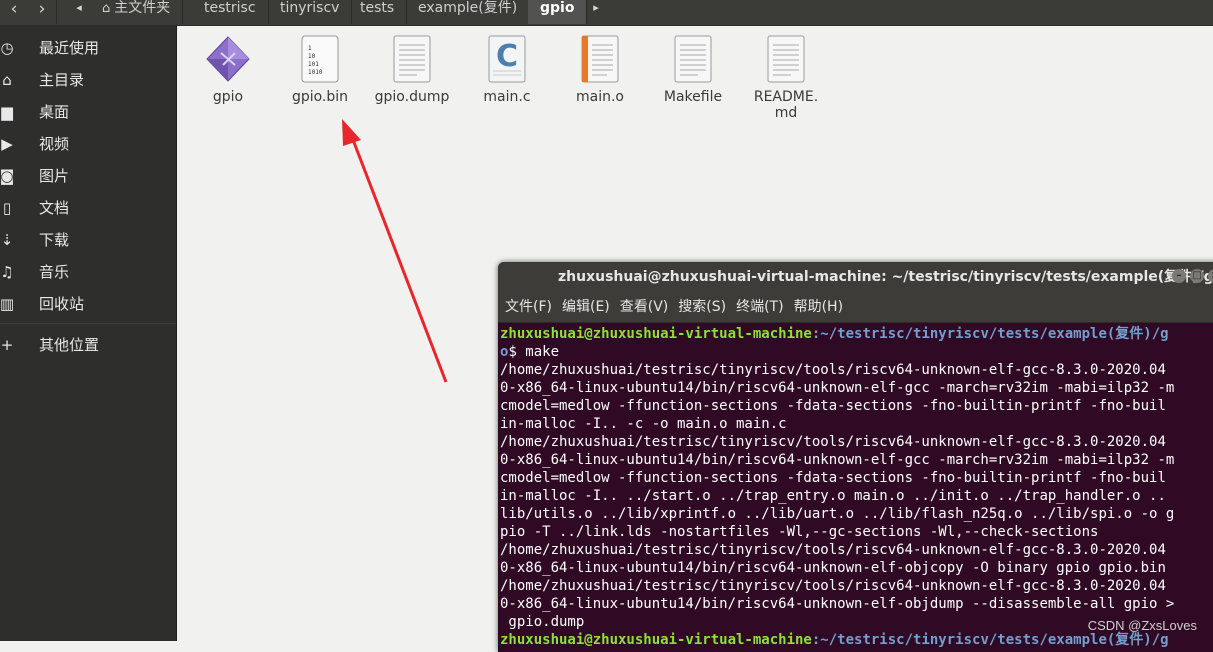 The width and height of the screenshot is (1213, 652). Describe the element at coordinates (1179, 276) in the screenshot. I see `minimize-button: –` at that location.